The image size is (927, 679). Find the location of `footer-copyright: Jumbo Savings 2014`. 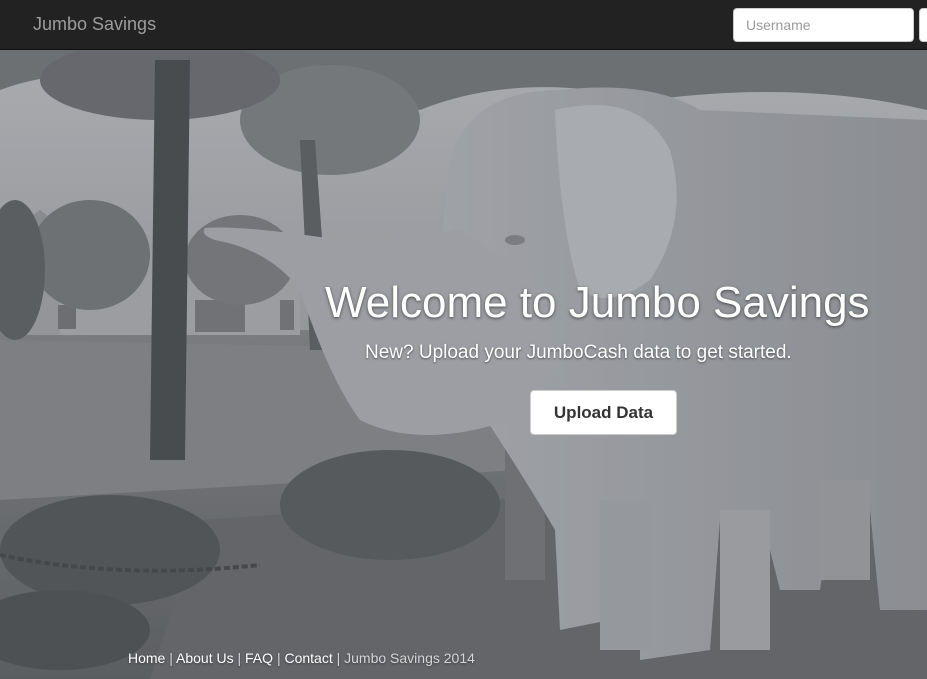

footer-copyright: Jumbo Savings 2014 is located at coordinates (409, 658).